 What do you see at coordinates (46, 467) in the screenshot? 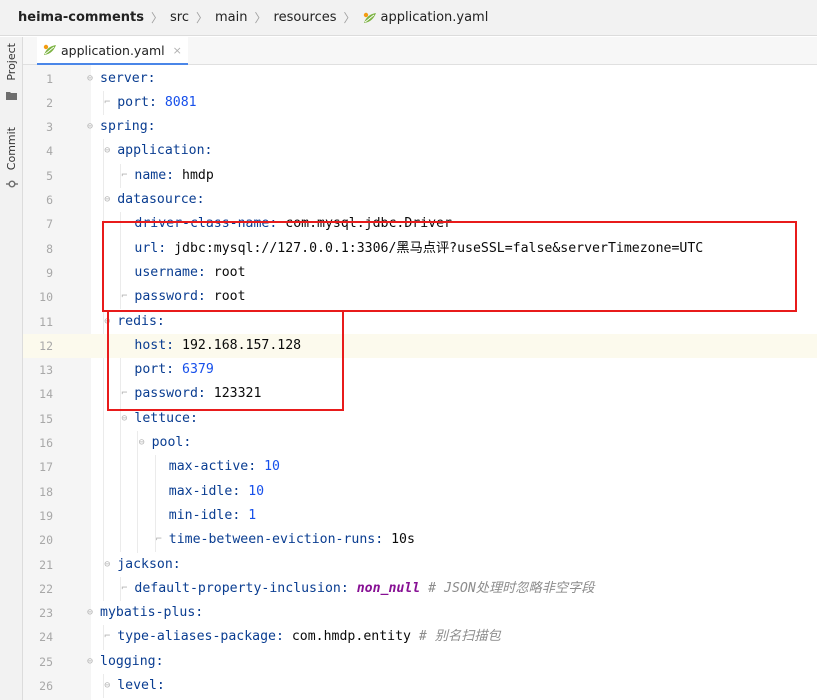
I see `line-number: 17` at bounding box center [46, 467].